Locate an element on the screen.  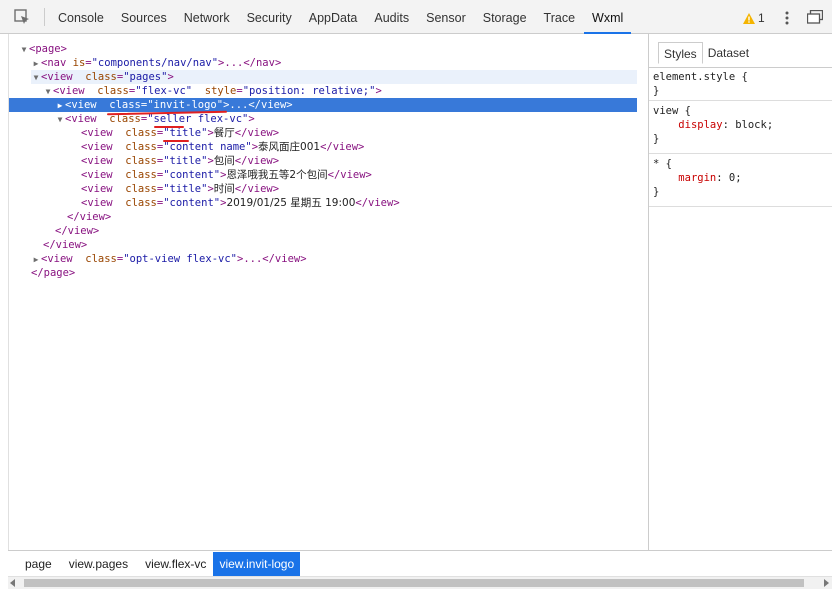
tab-dataset: Dataset is located at coordinates (728, 53).